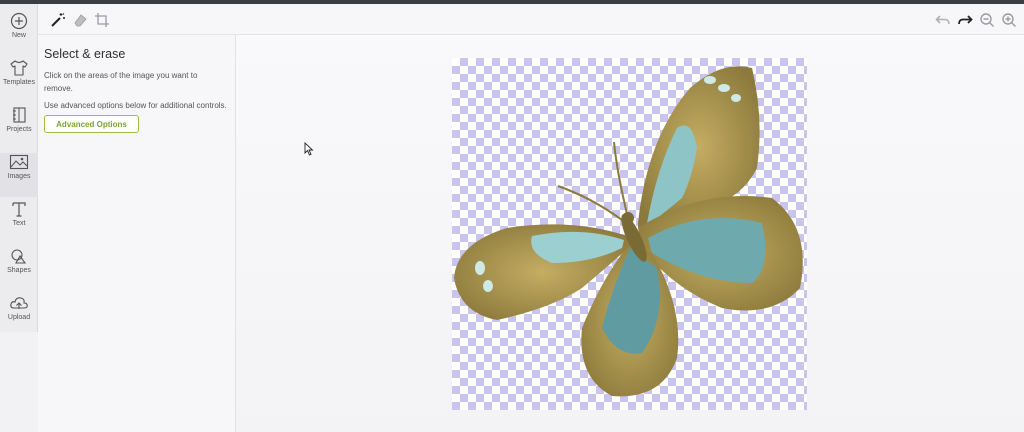 The width and height of the screenshot is (1024, 432). I want to click on eraser-icon, so click(80, 20).